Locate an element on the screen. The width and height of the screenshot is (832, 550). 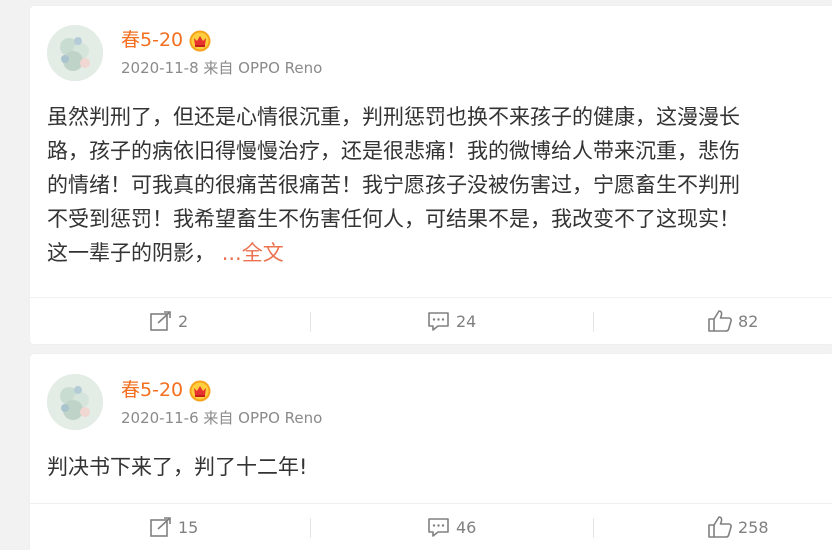
post-meta: 2020-11-8 来自 OPPO Reno is located at coordinates (222, 68).